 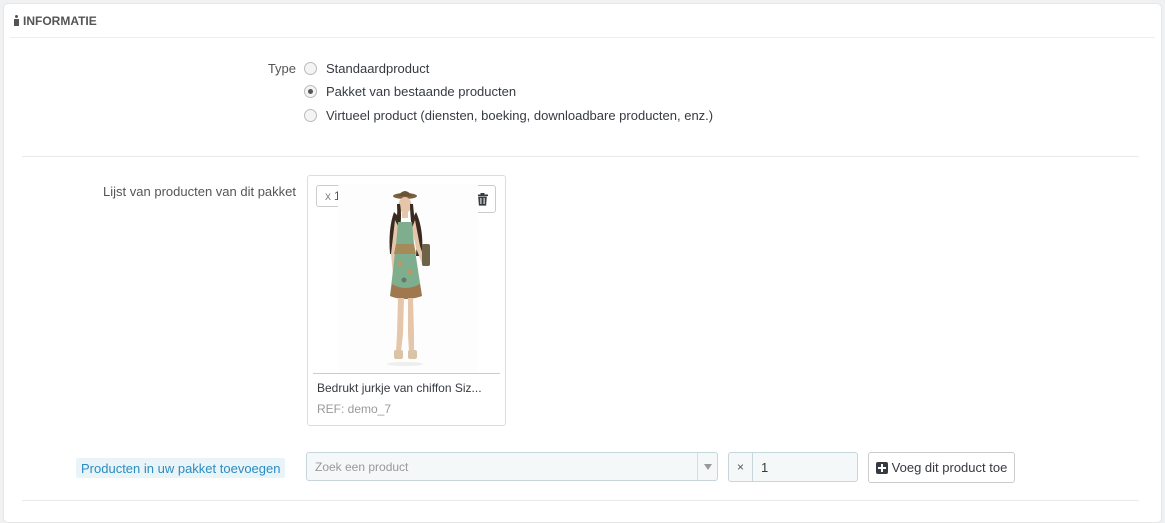 I want to click on radio-button-checked, so click(x=310, y=91).